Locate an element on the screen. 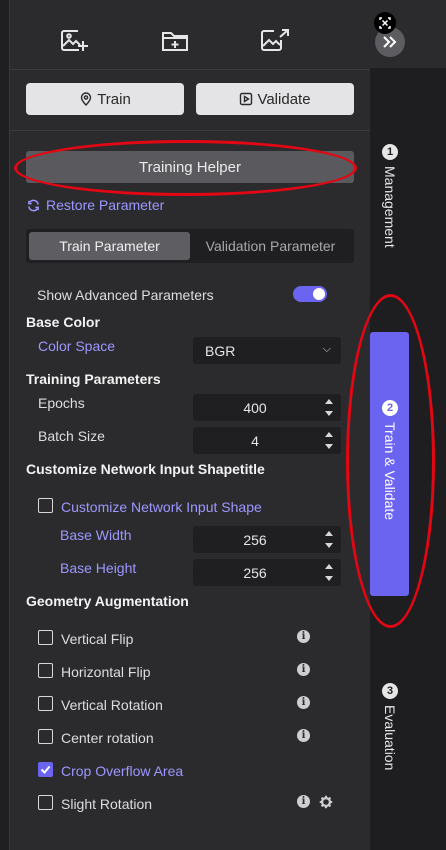  tab-train-parameter: Train Parameter is located at coordinates (109, 246).